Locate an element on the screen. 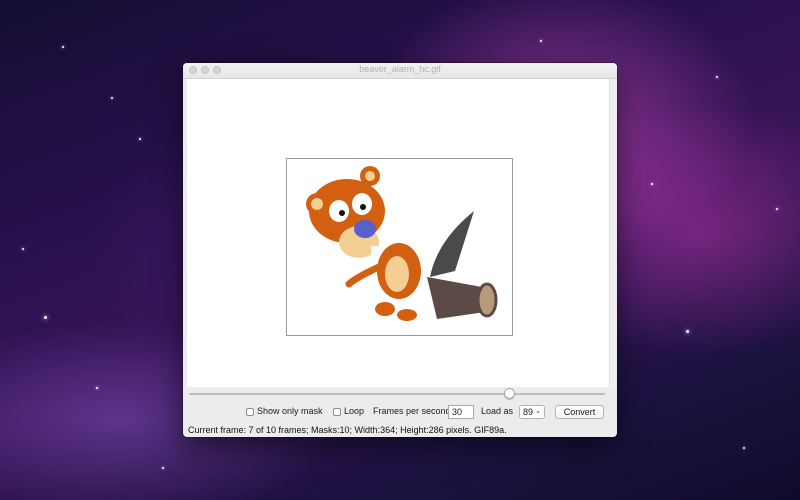  frame-slider-knob is located at coordinates (509, 393).